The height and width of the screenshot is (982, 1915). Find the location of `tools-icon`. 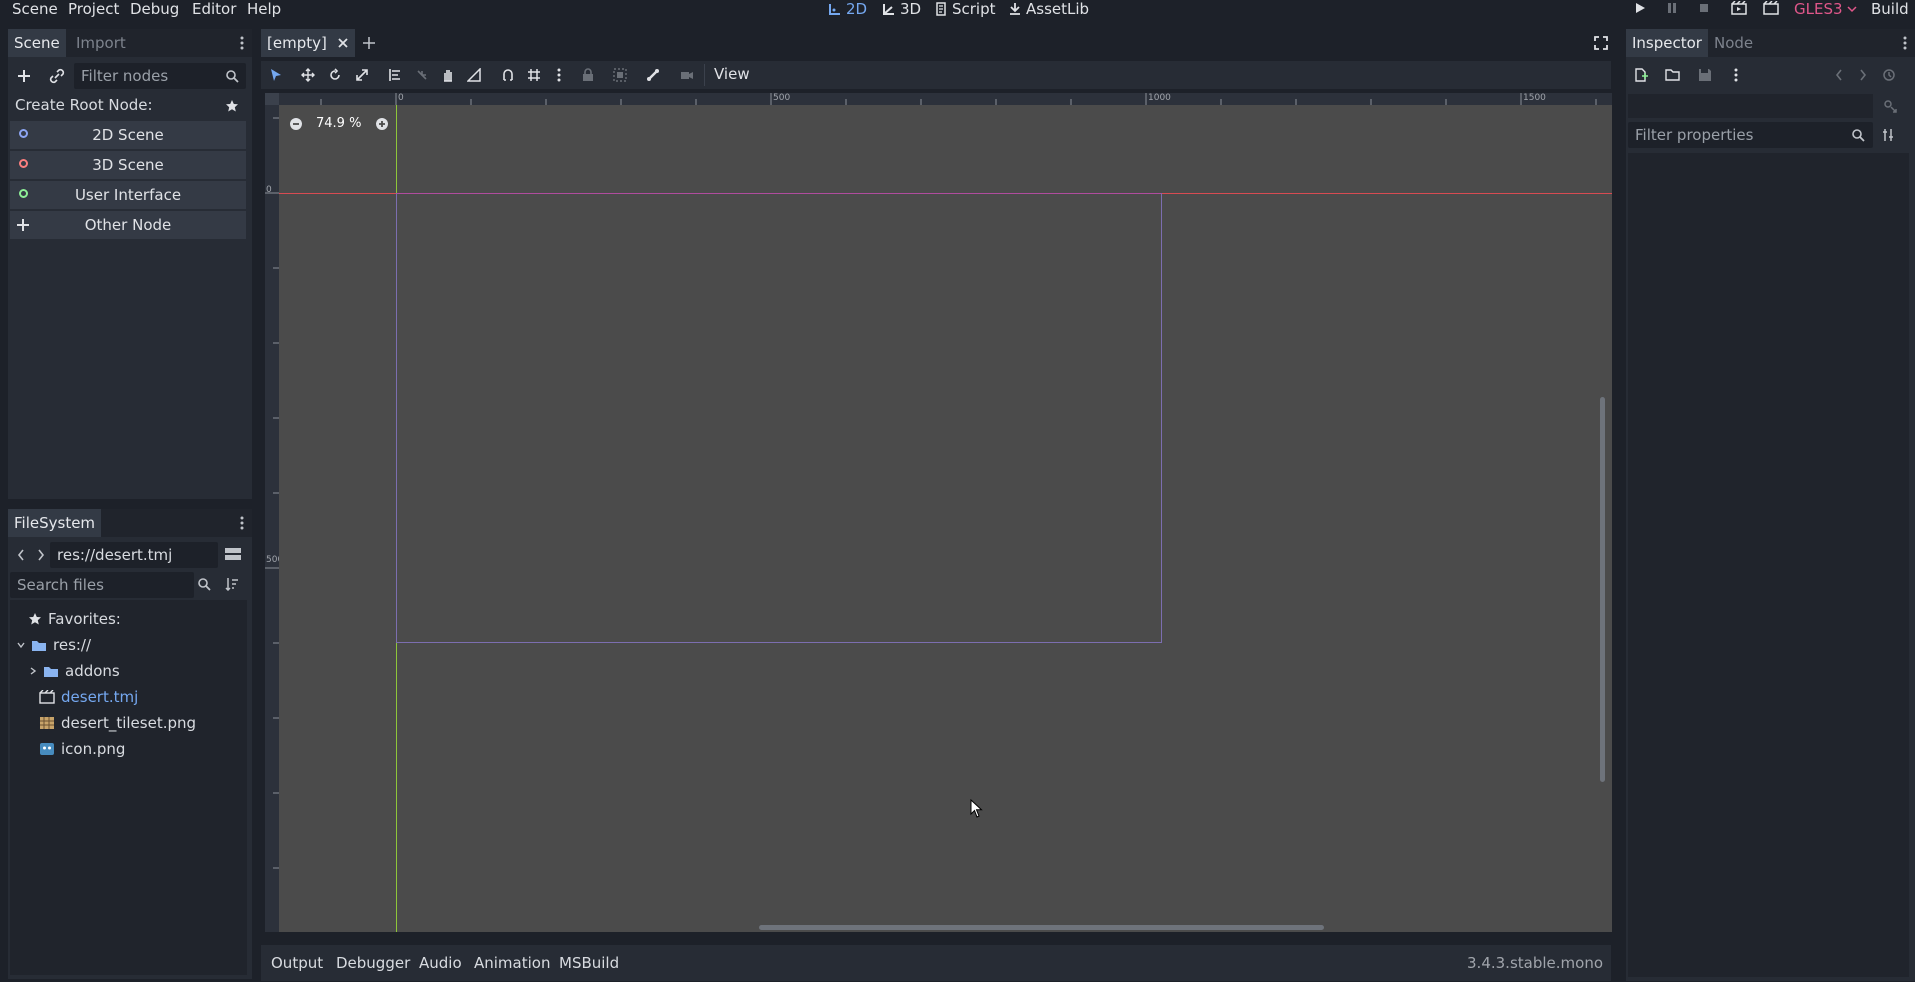

tools-icon is located at coordinates (1889, 135).